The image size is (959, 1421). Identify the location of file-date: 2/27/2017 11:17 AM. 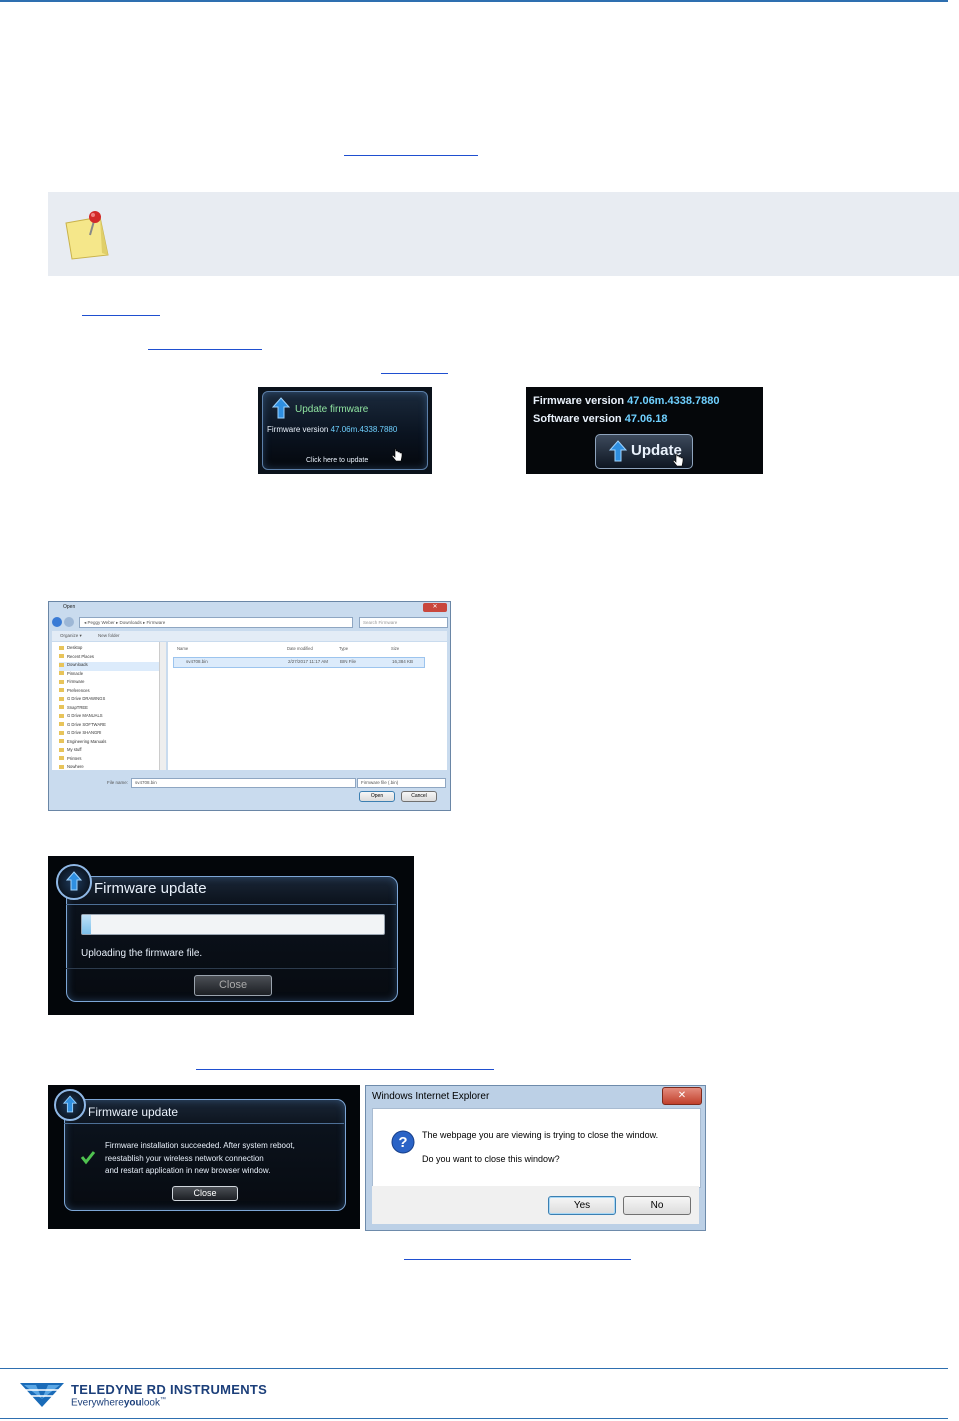
(308, 661).